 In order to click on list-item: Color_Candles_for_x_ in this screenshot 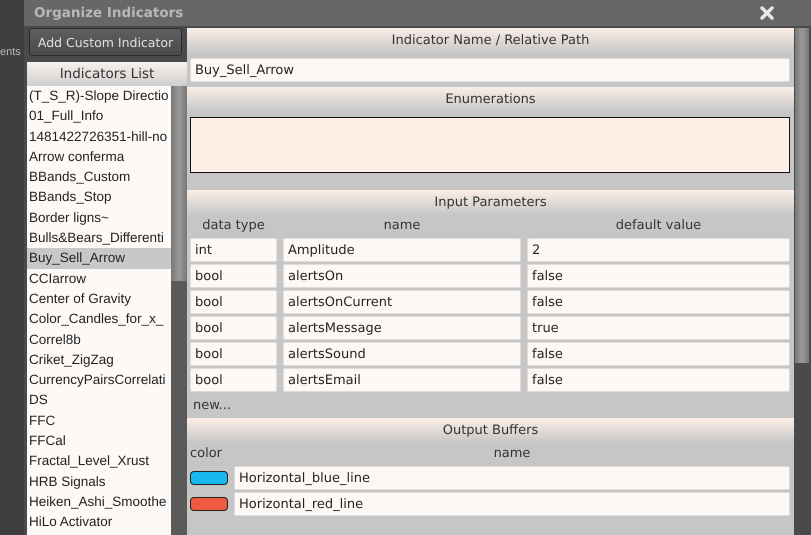, I will do `click(99, 319)`.